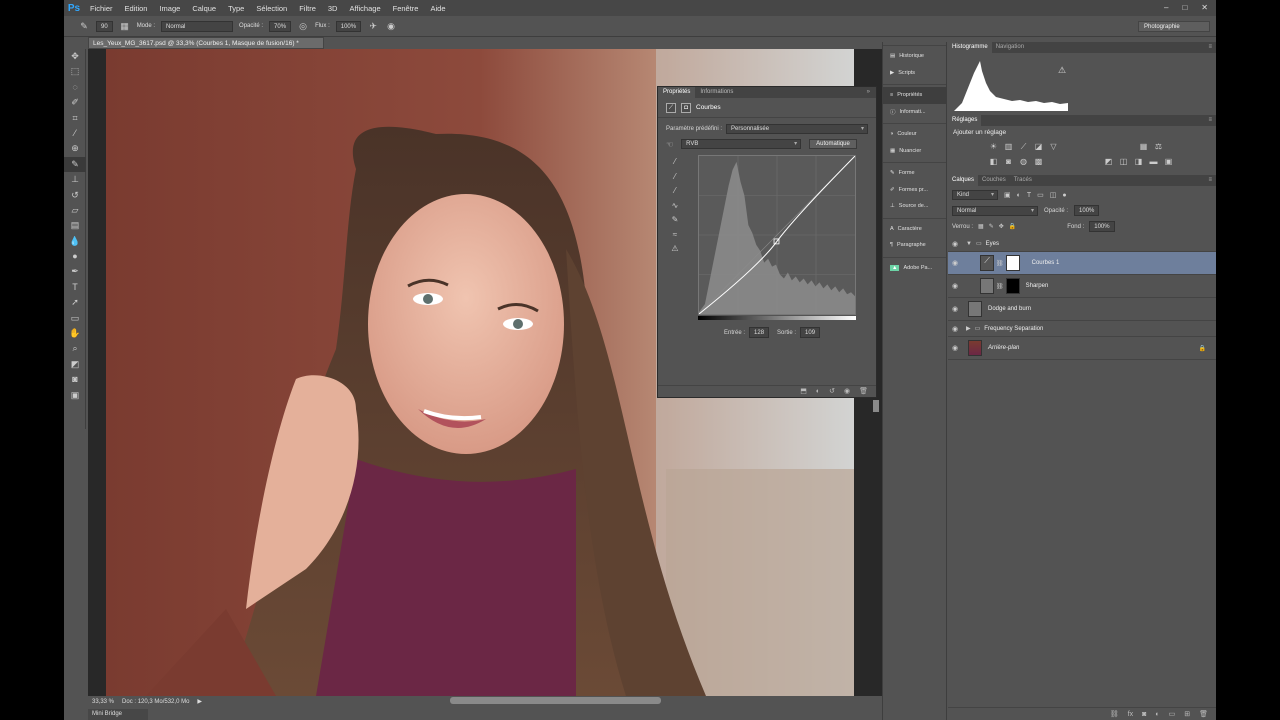 This screenshot has height=720, width=1280. Describe the element at coordinates (1007, 195) in the screenshot. I see `filter-pixel-icon: ▣` at that location.